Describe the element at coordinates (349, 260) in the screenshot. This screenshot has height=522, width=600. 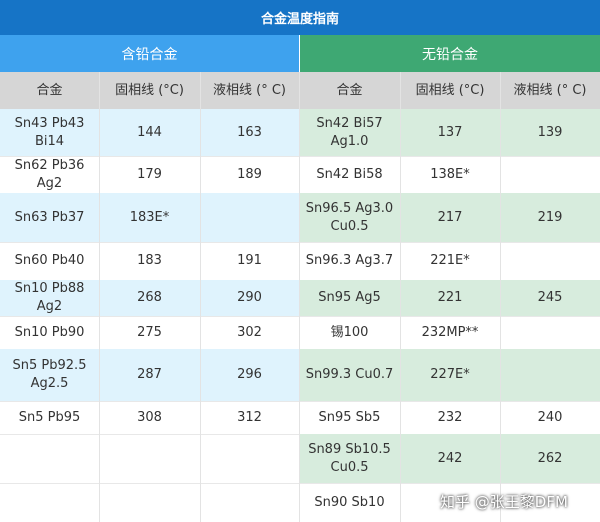
I see `lead-free-alloy-cell: Sn96.3 Ag3.7` at that location.